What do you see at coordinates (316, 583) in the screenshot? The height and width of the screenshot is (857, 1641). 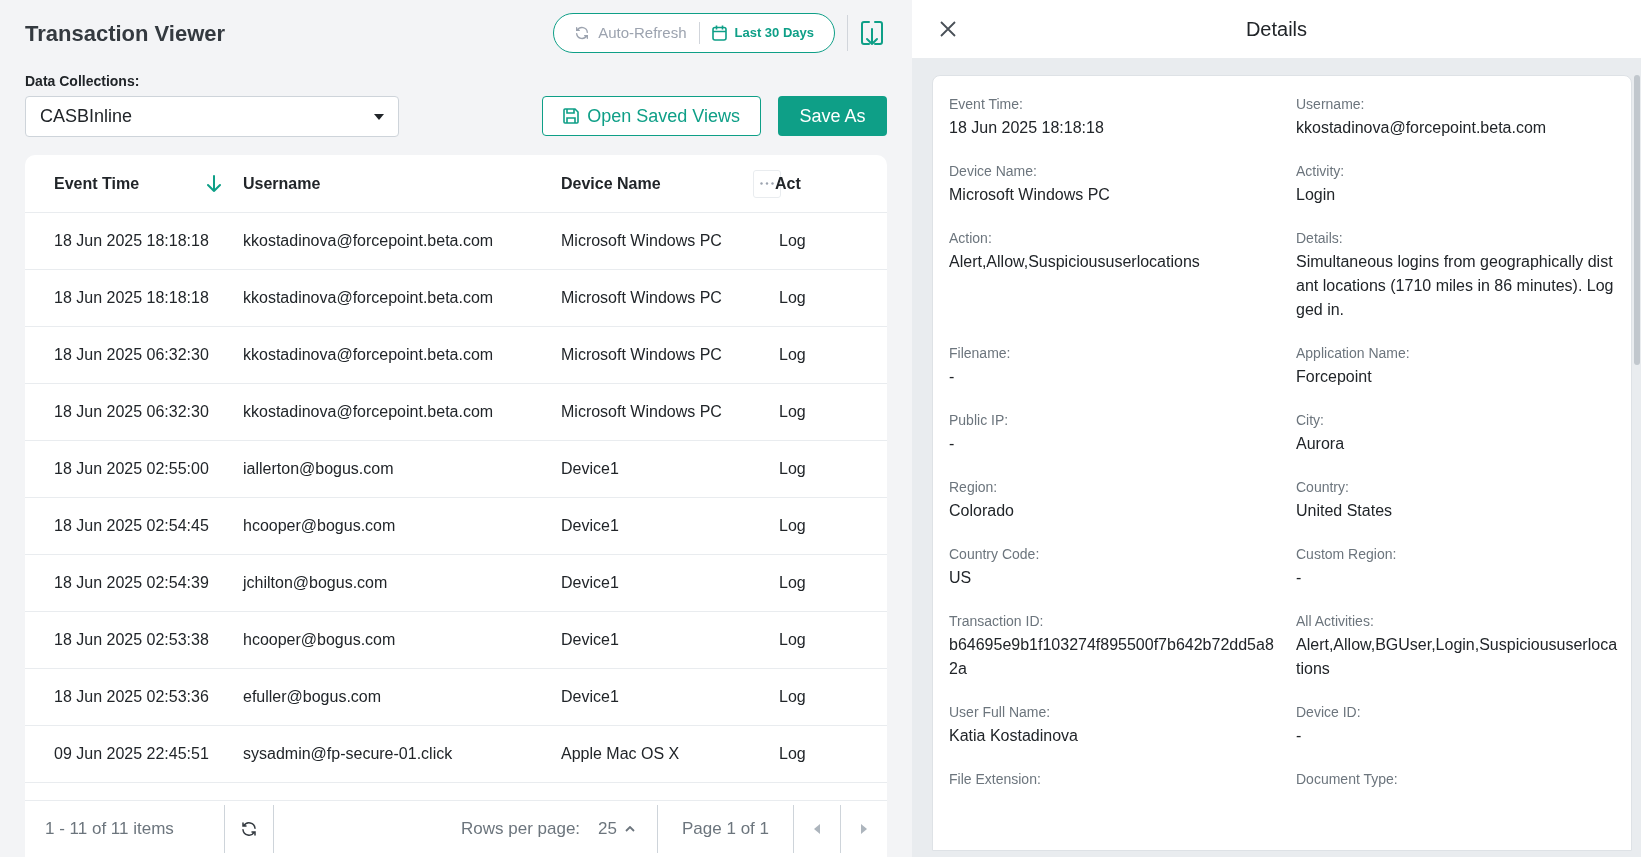 I see `table-cell-text: jchilton@bogus.com` at bounding box center [316, 583].